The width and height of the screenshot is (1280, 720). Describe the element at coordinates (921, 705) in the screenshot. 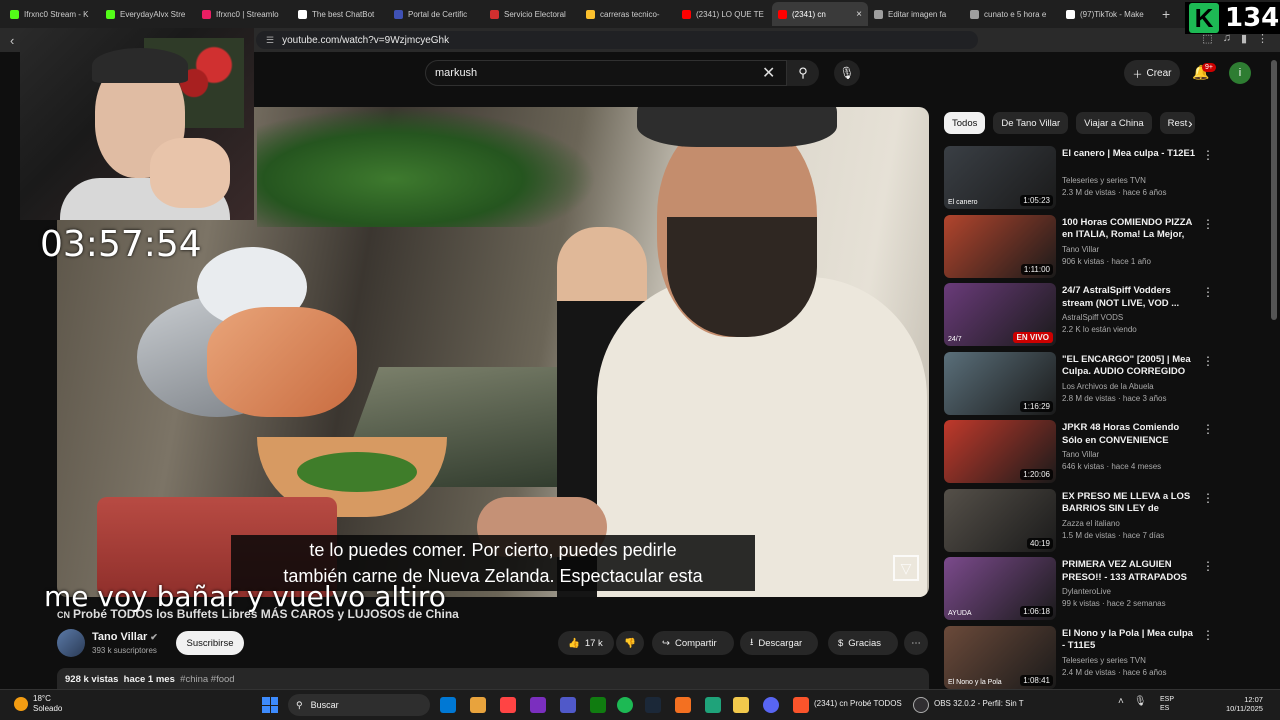

I see `obs-icon` at that location.